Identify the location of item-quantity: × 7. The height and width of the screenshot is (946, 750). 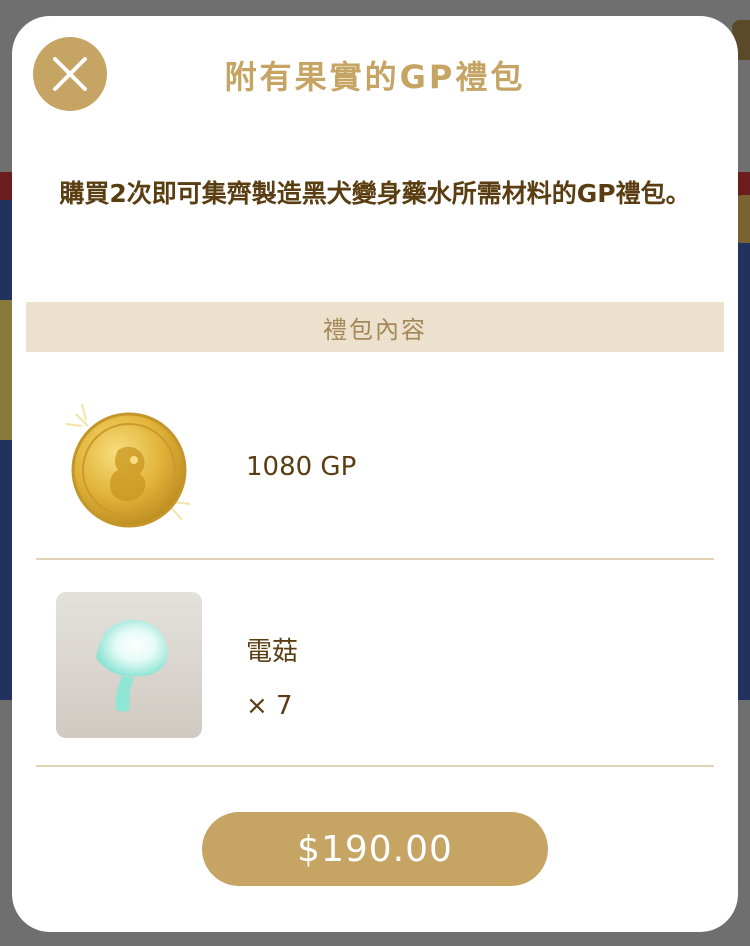
(269, 706).